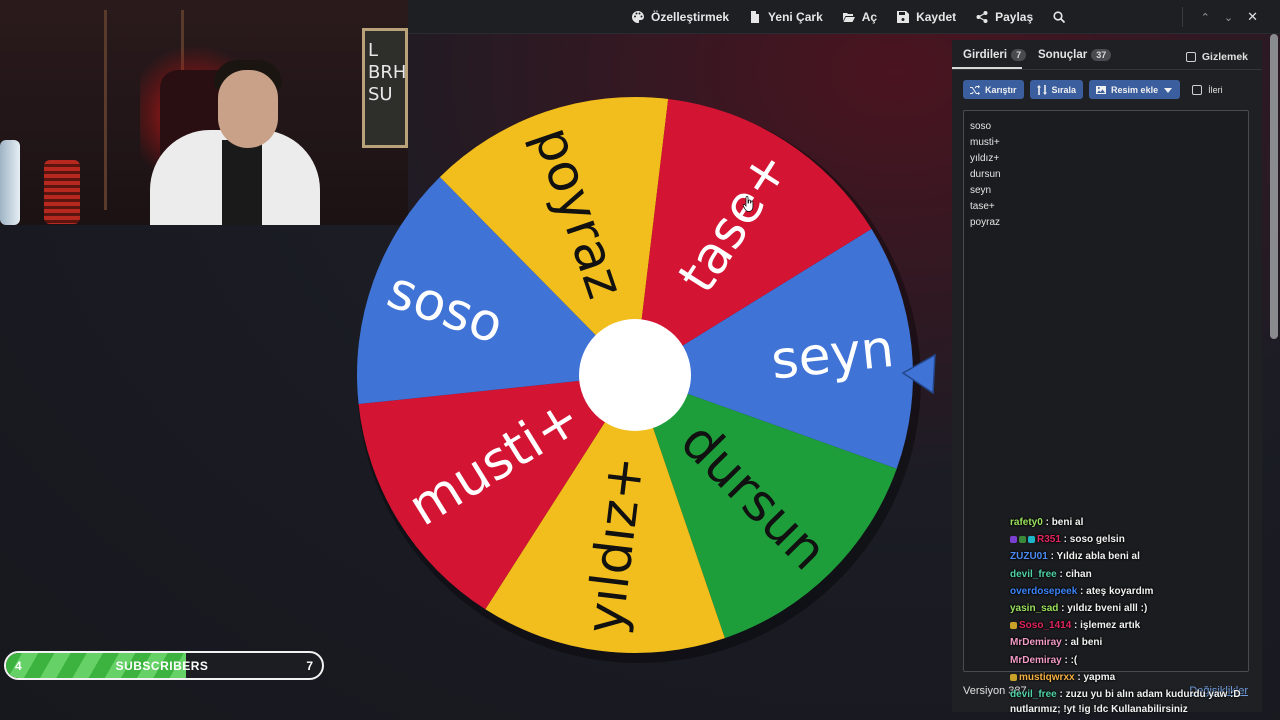 This screenshot has width=1280, height=720. Describe the element at coordinates (1182, 17) in the screenshot. I see `divider` at that location.